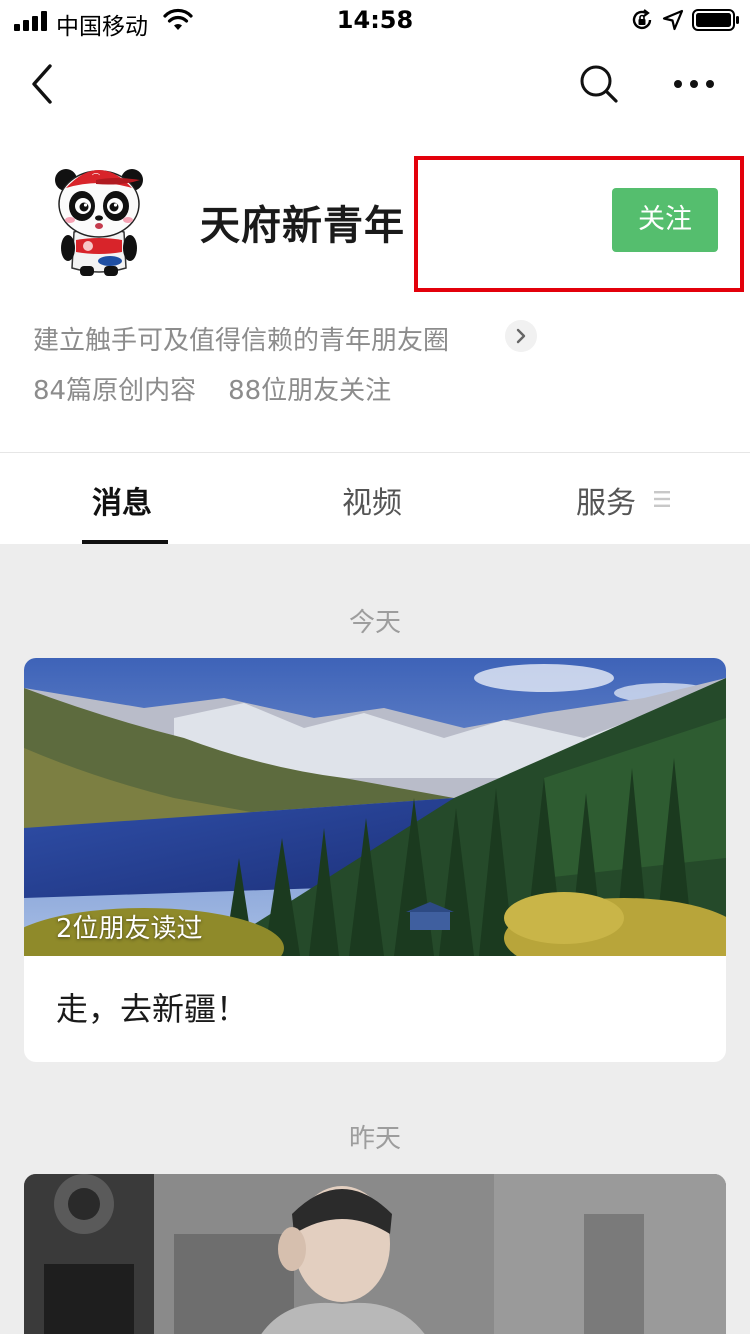  Describe the element at coordinates (673, 20) in the screenshot. I see `location-arrow-icon` at that location.